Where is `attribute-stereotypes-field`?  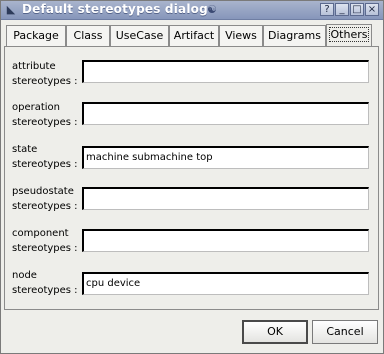
attribute-stereotypes-field is located at coordinates (225, 71).